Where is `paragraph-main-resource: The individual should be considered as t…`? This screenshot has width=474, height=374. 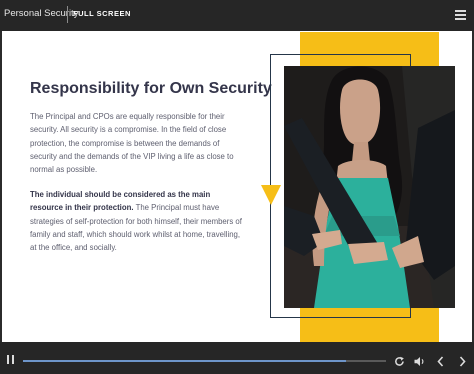
paragraph-main-resource: The individual should be considered as t… is located at coordinates (136, 221).